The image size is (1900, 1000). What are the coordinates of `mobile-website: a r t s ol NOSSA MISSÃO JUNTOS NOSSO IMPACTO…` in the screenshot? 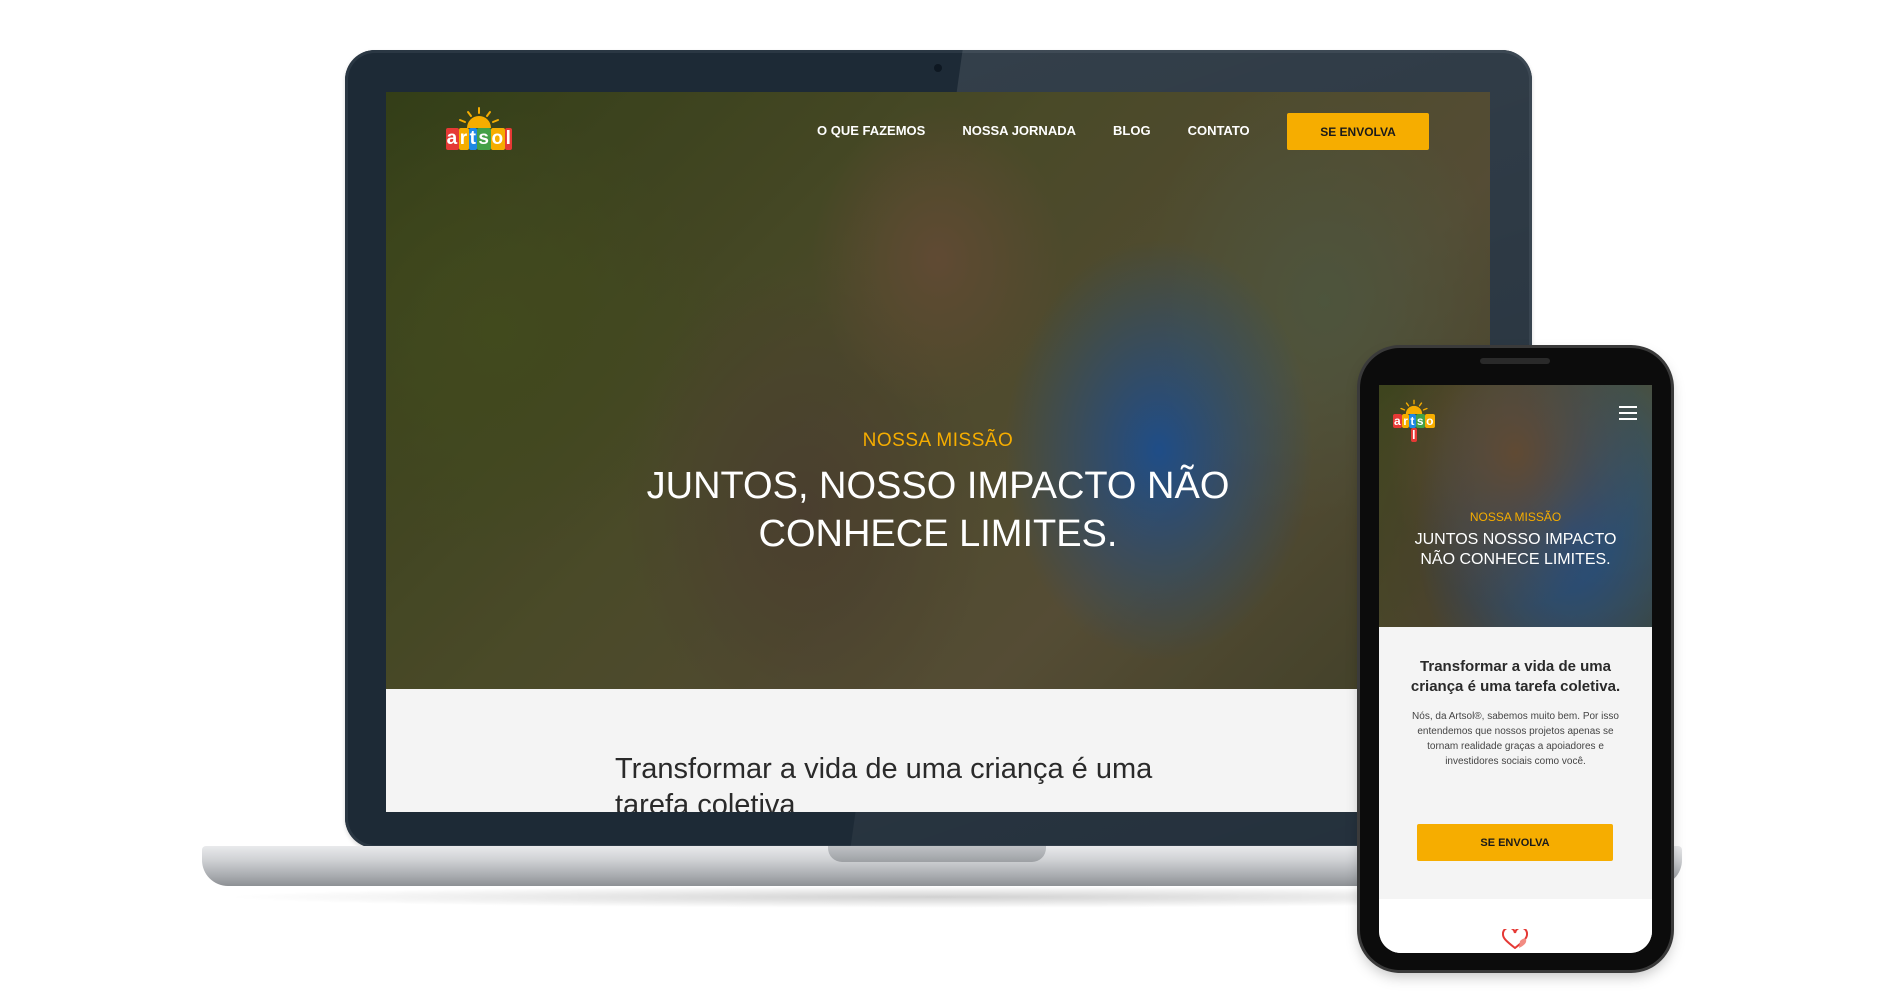 It's located at (1515, 669).